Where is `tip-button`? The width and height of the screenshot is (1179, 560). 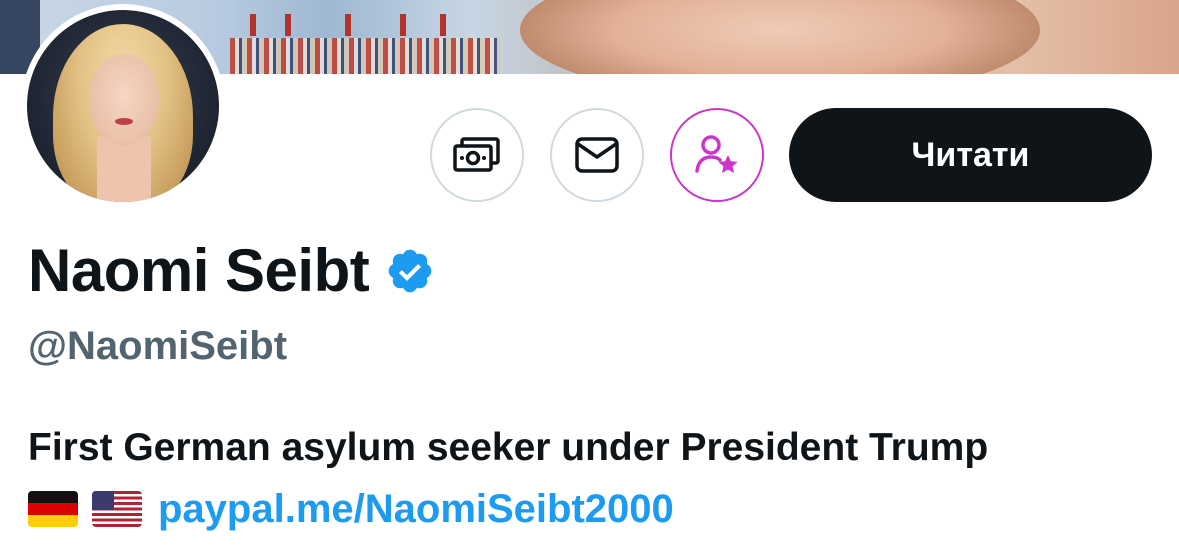
tip-button is located at coordinates (477, 155).